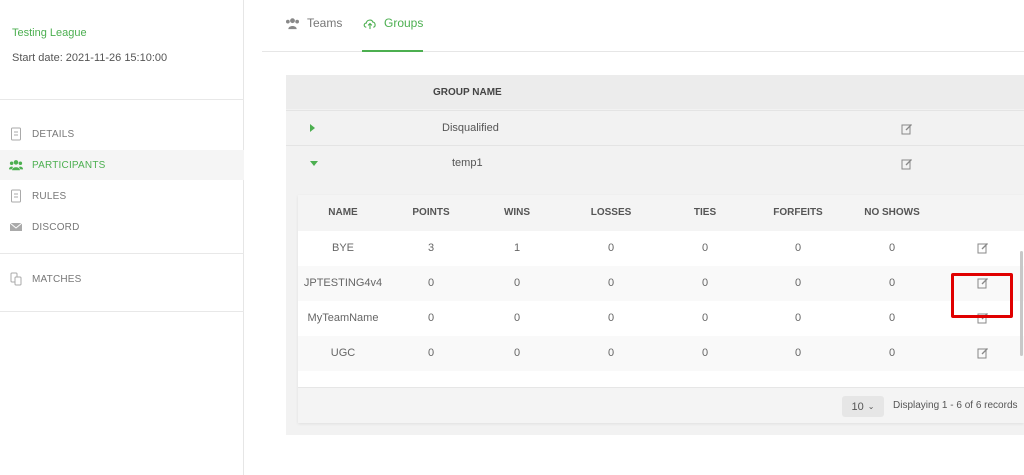 Image resolution: width=1024 pixels, height=475 pixels. I want to click on scrollbar, so click(1021, 303).